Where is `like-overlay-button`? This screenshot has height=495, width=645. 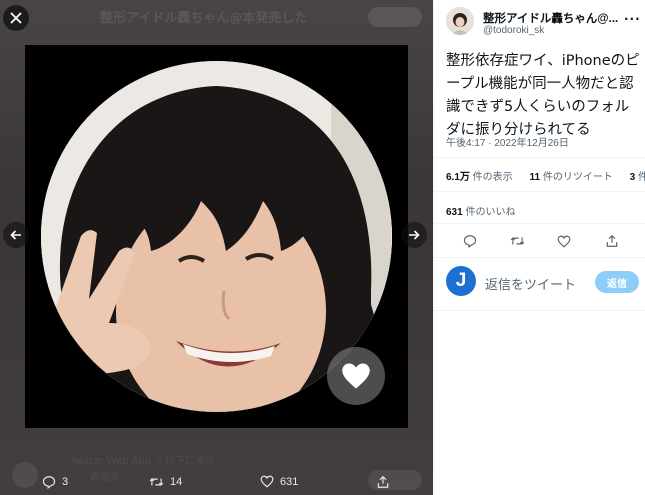 like-overlay-button is located at coordinates (356, 376).